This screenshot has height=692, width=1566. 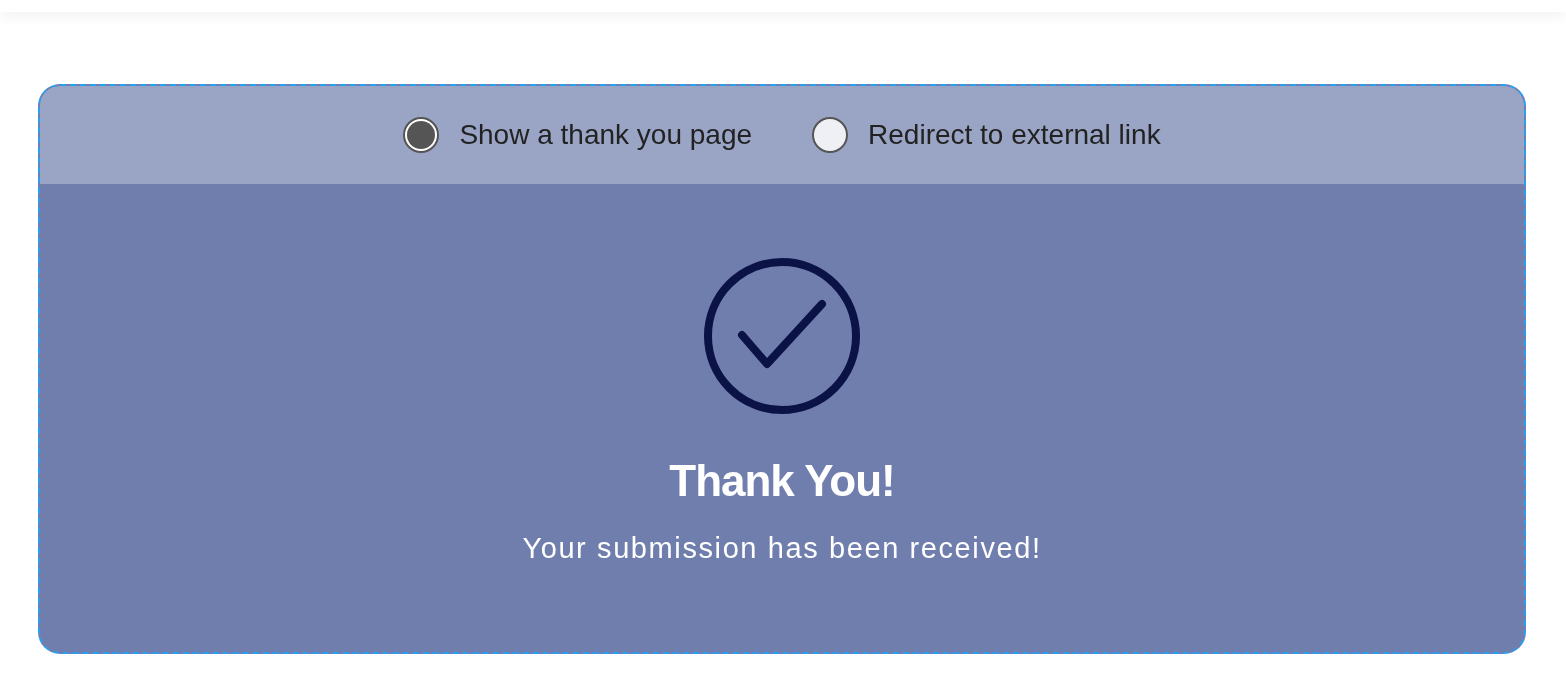 I want to click on confirmation-message: Your submission has been received!, so click(x=782, y=548).